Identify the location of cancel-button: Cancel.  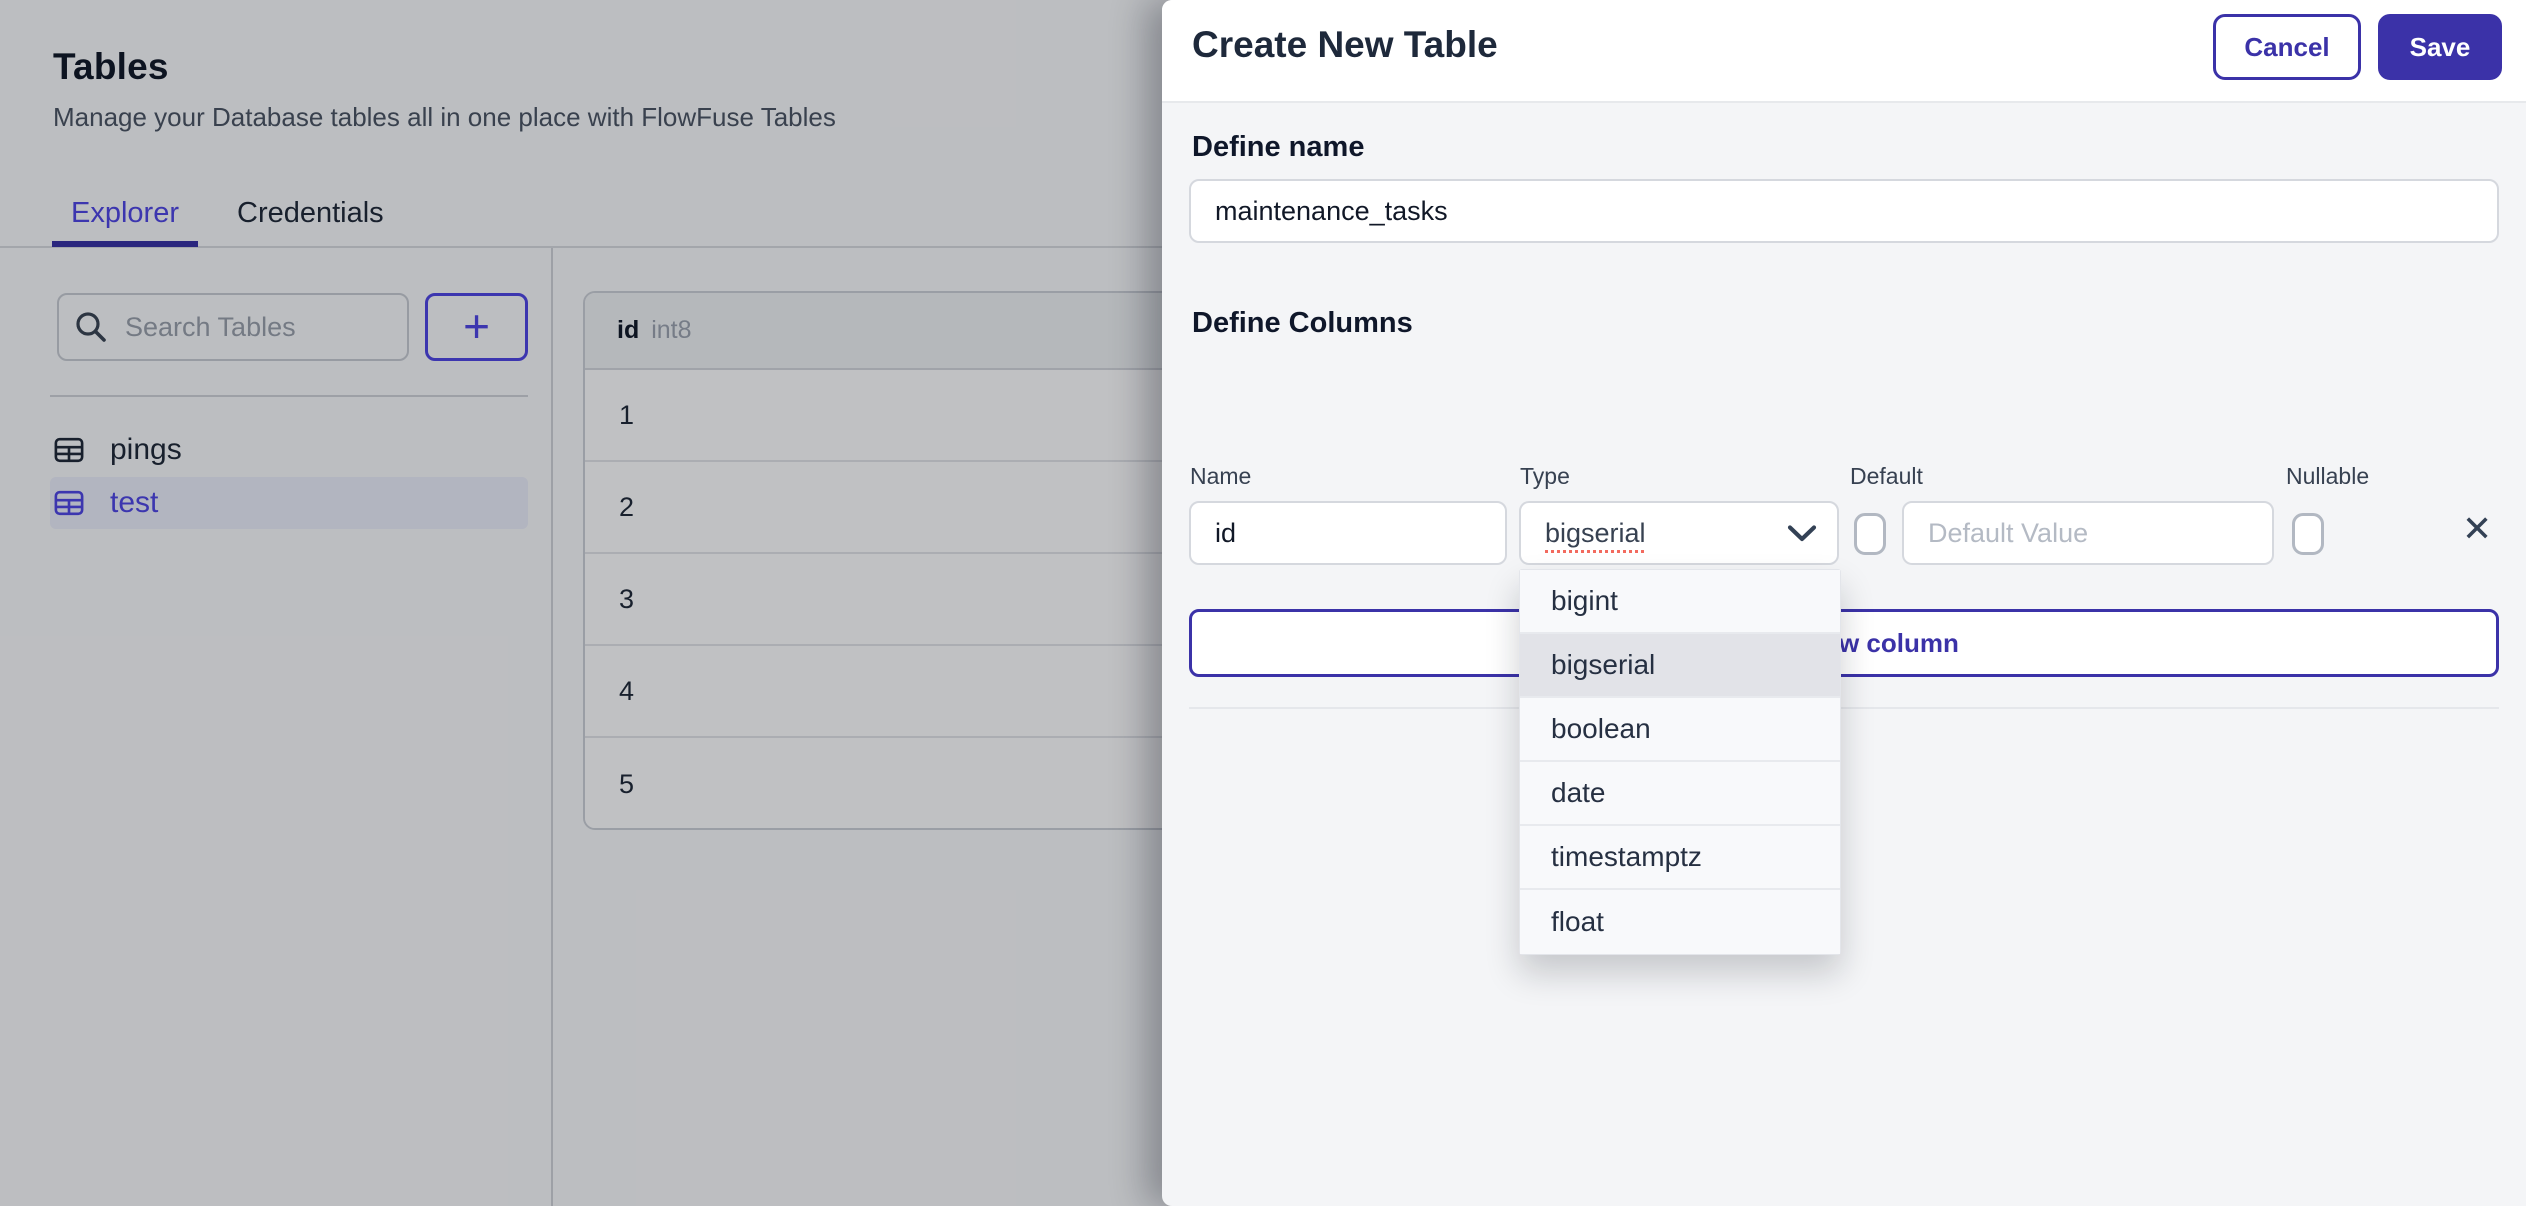
(2287, 47).